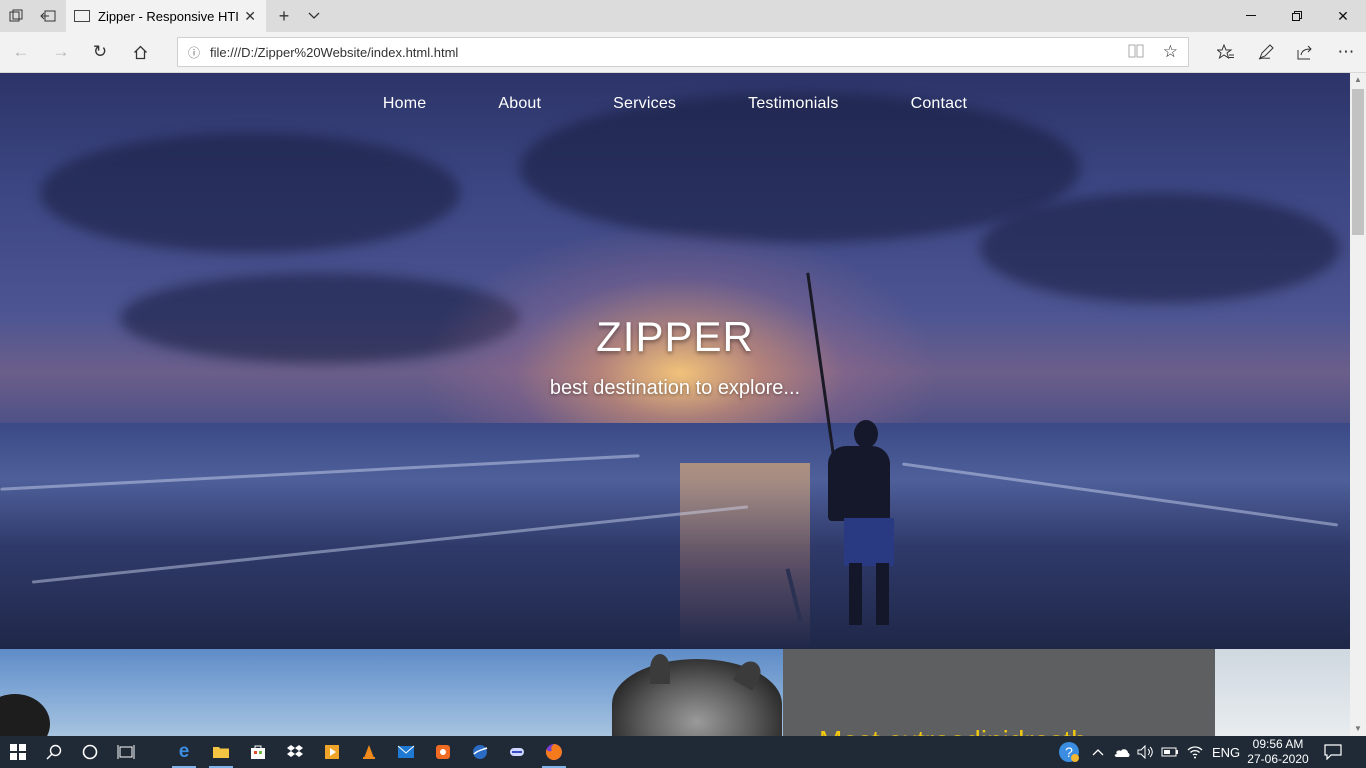 The height and width of the screenshot is (768, 1366). Describe the element at coordinates (140, 52) in the screenshot. I see `home-icon` at that location.